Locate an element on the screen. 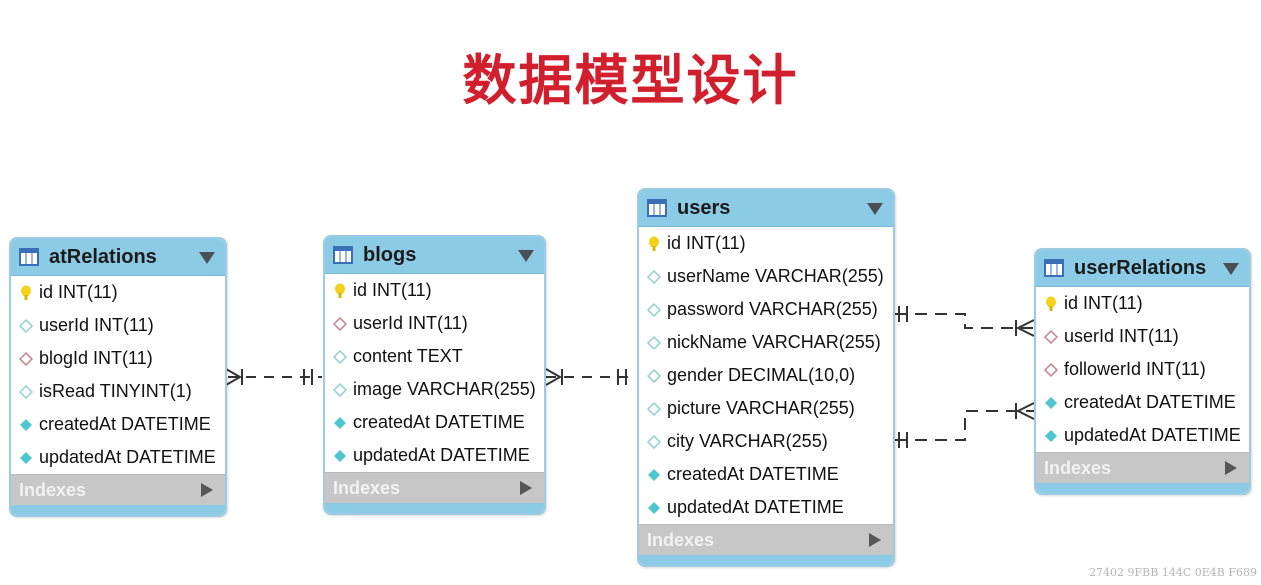 The width and height of the screenshot is (1261, 585). field-row: userName VARCHAR(255) is located at coordinates (766, 276).